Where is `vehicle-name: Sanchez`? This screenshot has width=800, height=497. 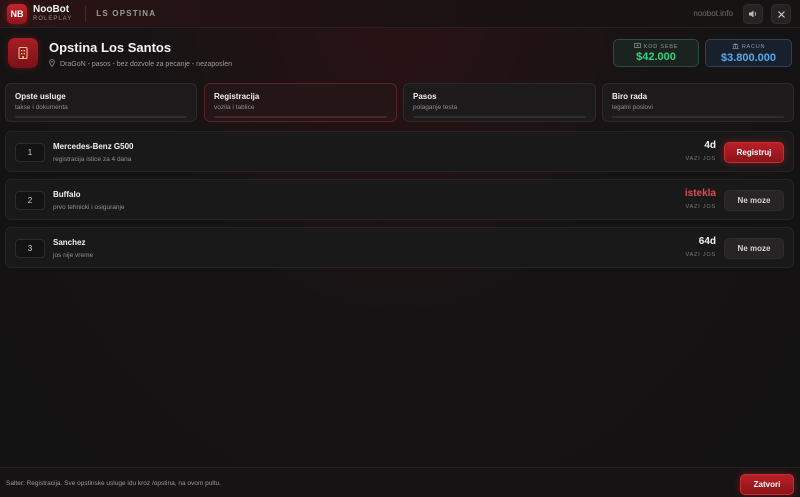 vehicle-name: Sanchez is located at coordinates (69, 242).